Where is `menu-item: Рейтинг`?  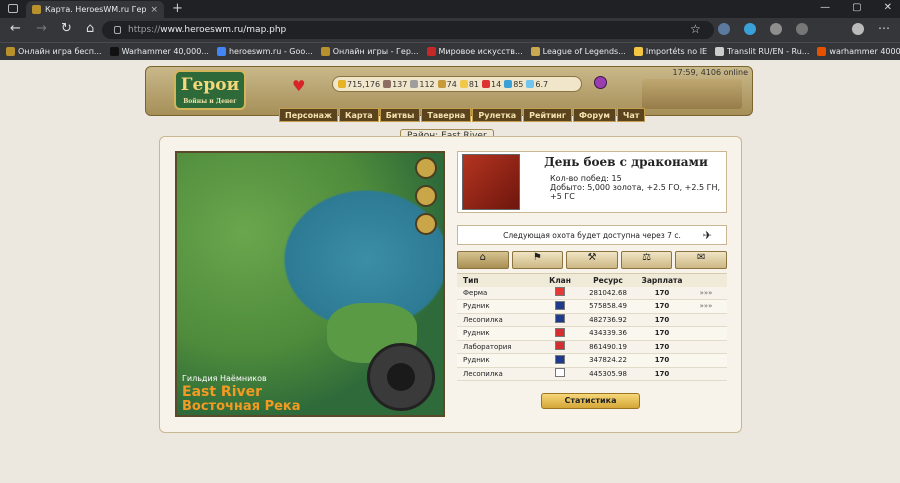
menu-item: Рейтинг is located at coordinates (547, 115).